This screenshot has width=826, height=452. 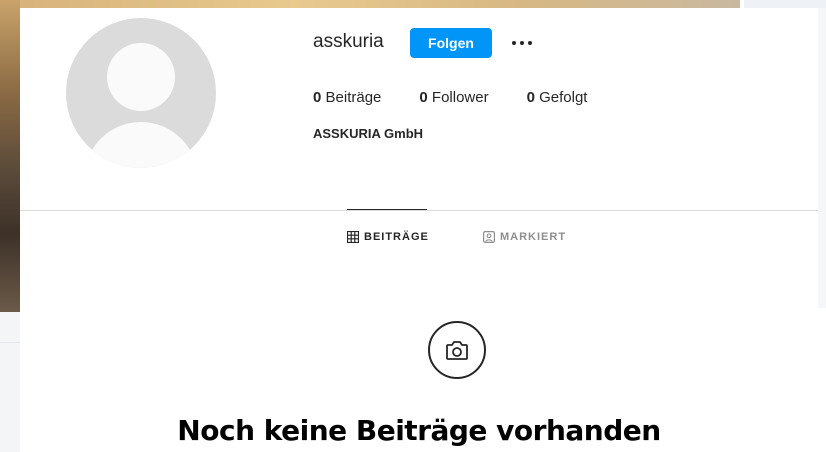 What do you see at coordinates (10, 156) in the screenshot?
I see `background-photo-left` at bounding box center [10, 156].